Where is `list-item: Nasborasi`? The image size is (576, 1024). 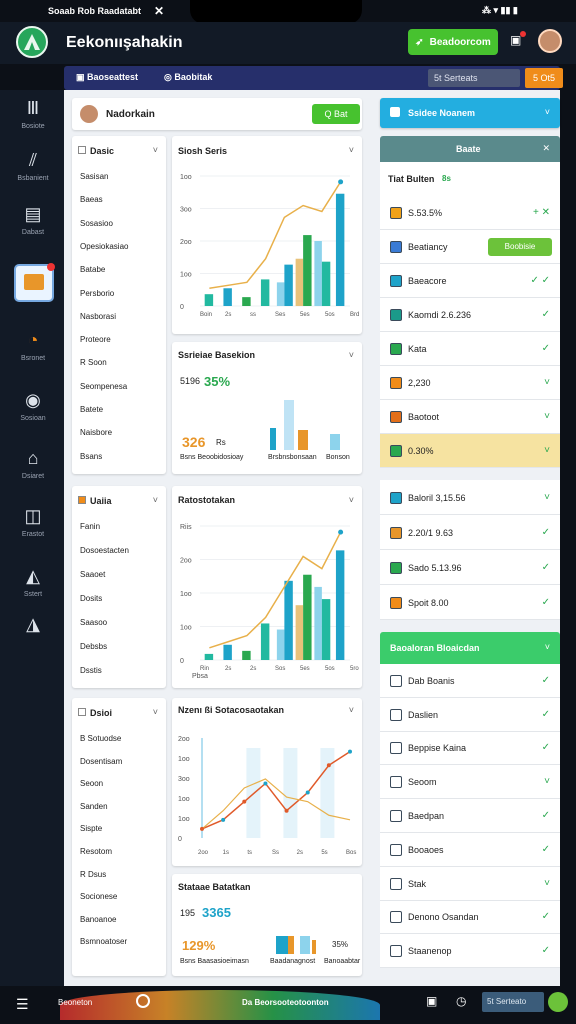 list-item: Nasborasi is located at coordinates (98, 316).